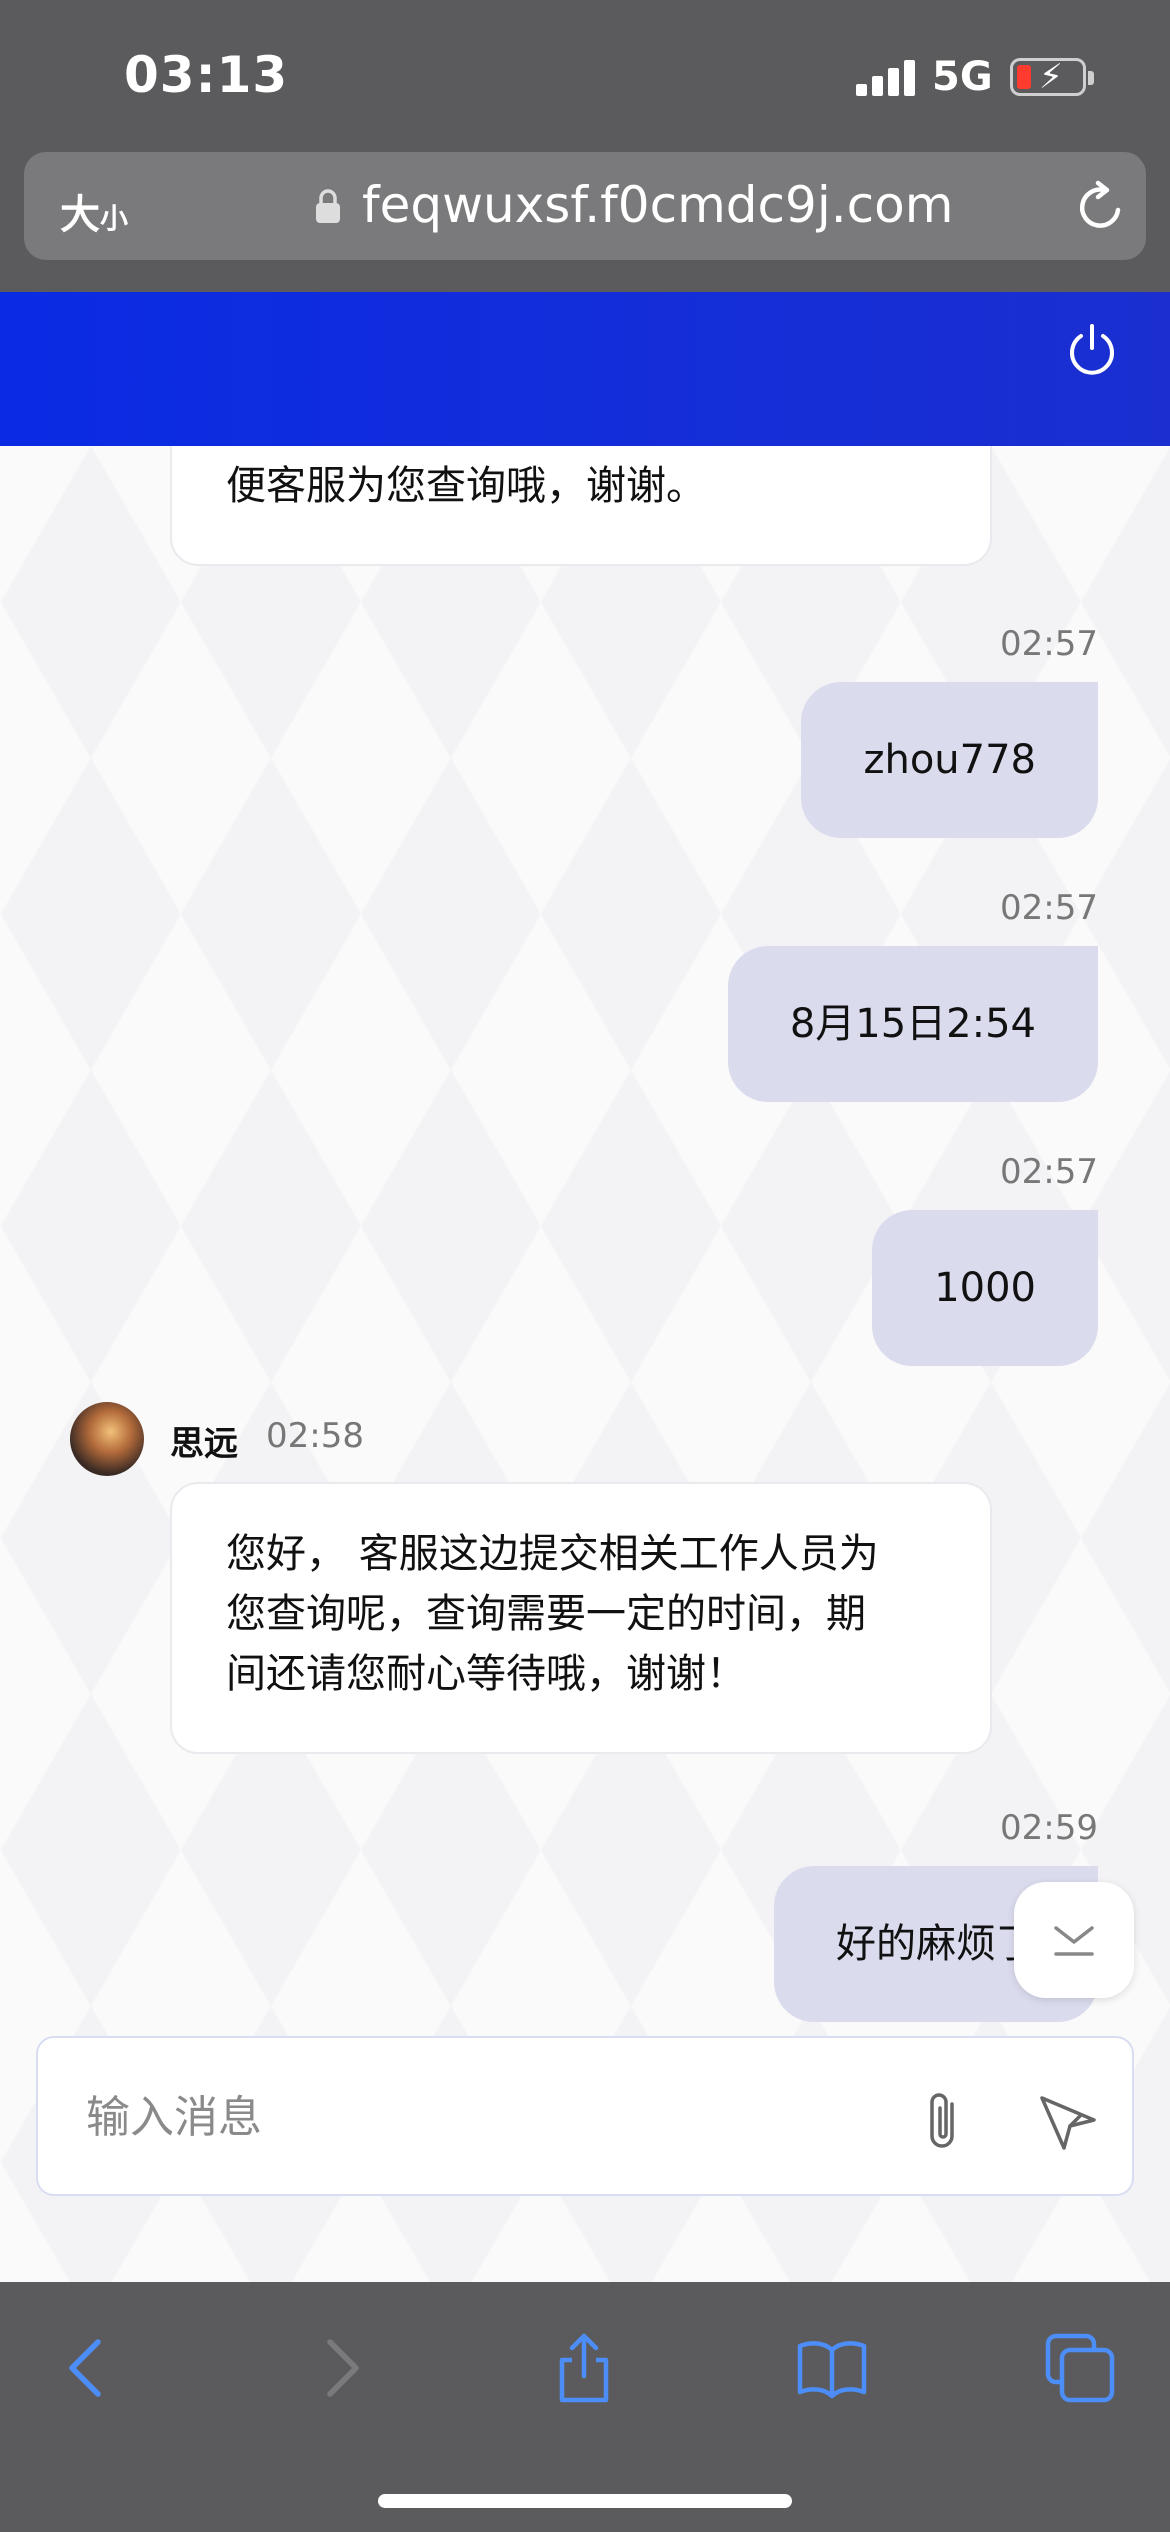 This screenshot has height=2532, width=1170. I want to click on paperclip-icon, so click(944, 2122).